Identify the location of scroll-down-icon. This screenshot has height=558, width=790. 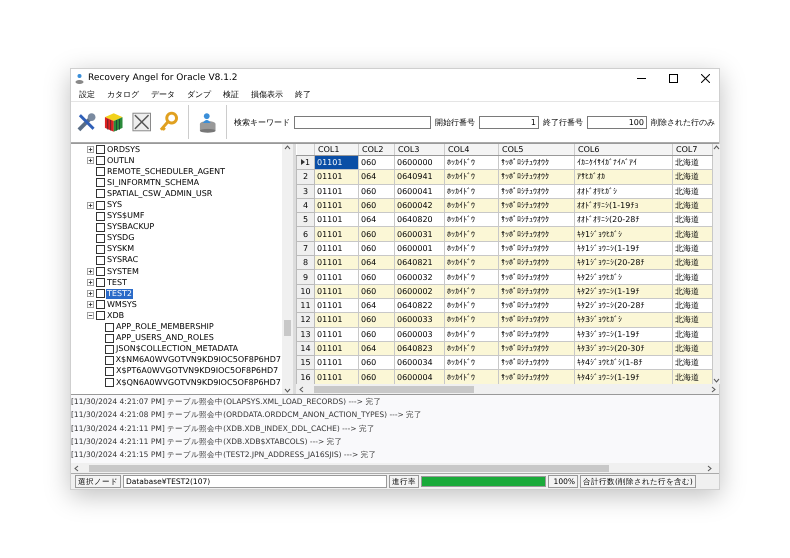
(287, 390).